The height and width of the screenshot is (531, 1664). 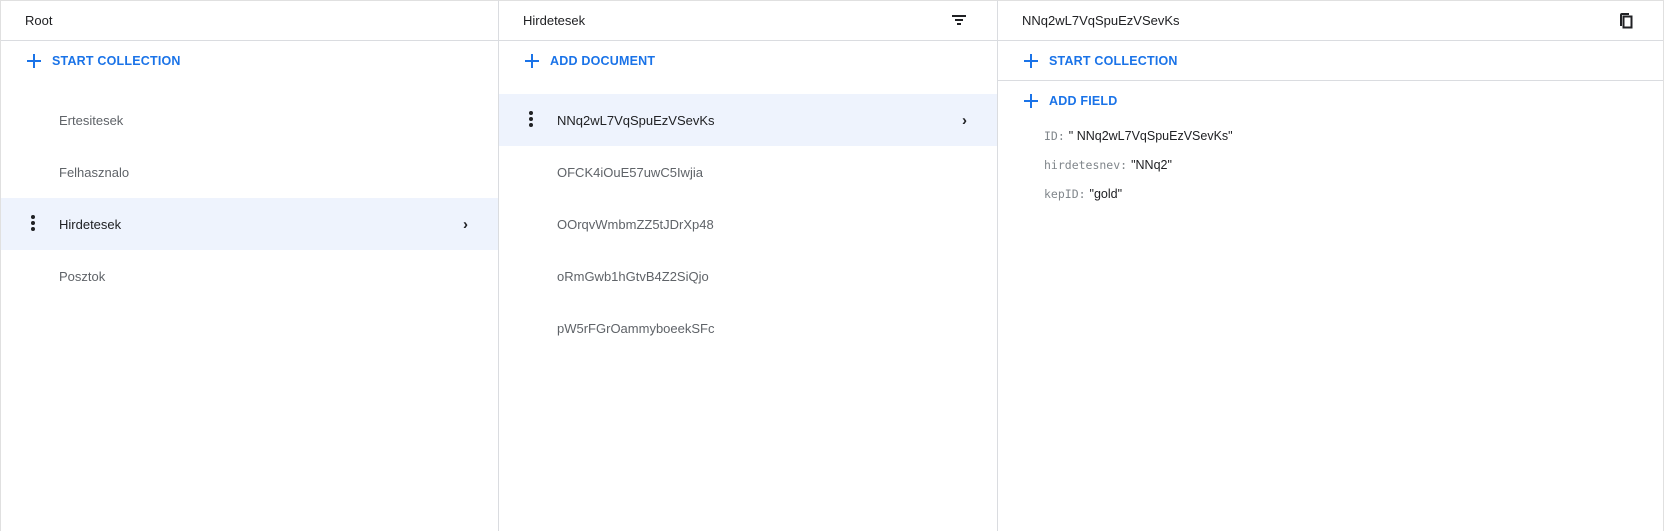 What do you see at coordinates (1054, 135) in the screenshot?
I see `field-key: ID:` at bounding box center [1054, 135].